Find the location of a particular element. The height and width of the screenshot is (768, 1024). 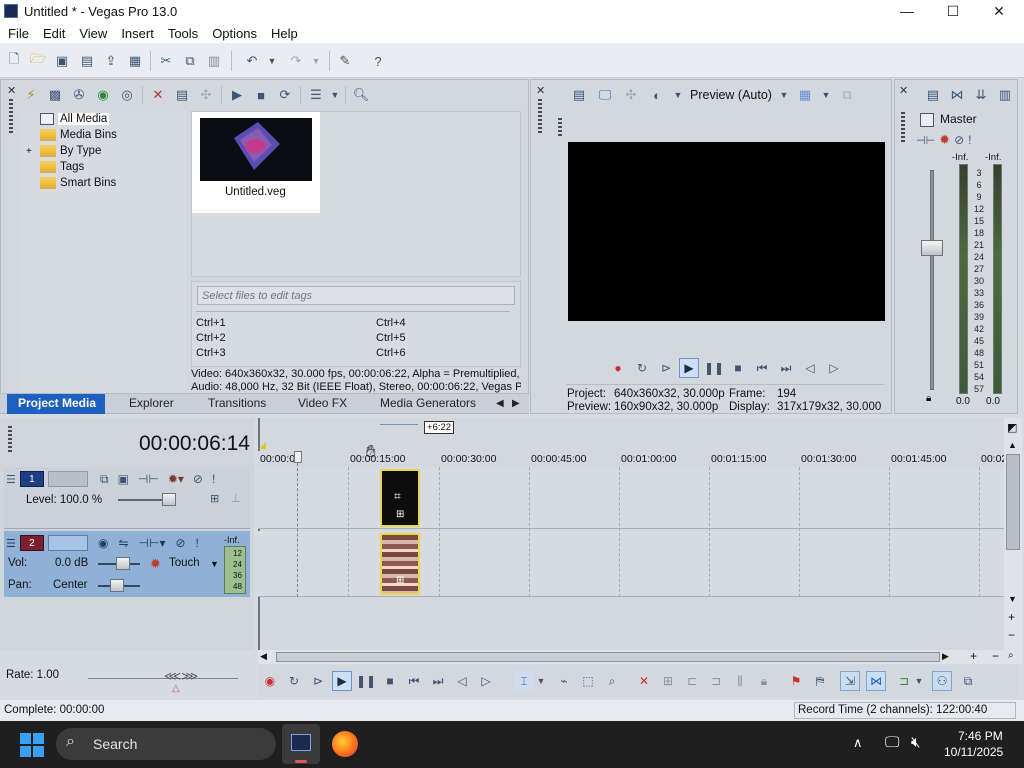

get-media-icon: ✇ is located at coordinates (79, 95).